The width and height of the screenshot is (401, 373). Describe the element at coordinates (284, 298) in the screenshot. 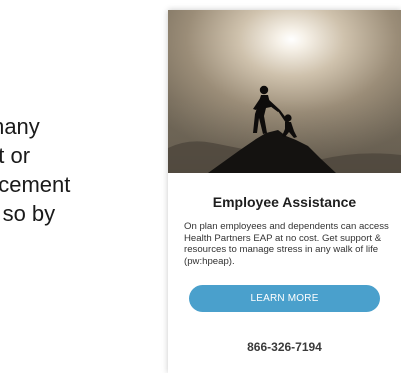

I see `learn-more-button: LEARN MORE` at that location.